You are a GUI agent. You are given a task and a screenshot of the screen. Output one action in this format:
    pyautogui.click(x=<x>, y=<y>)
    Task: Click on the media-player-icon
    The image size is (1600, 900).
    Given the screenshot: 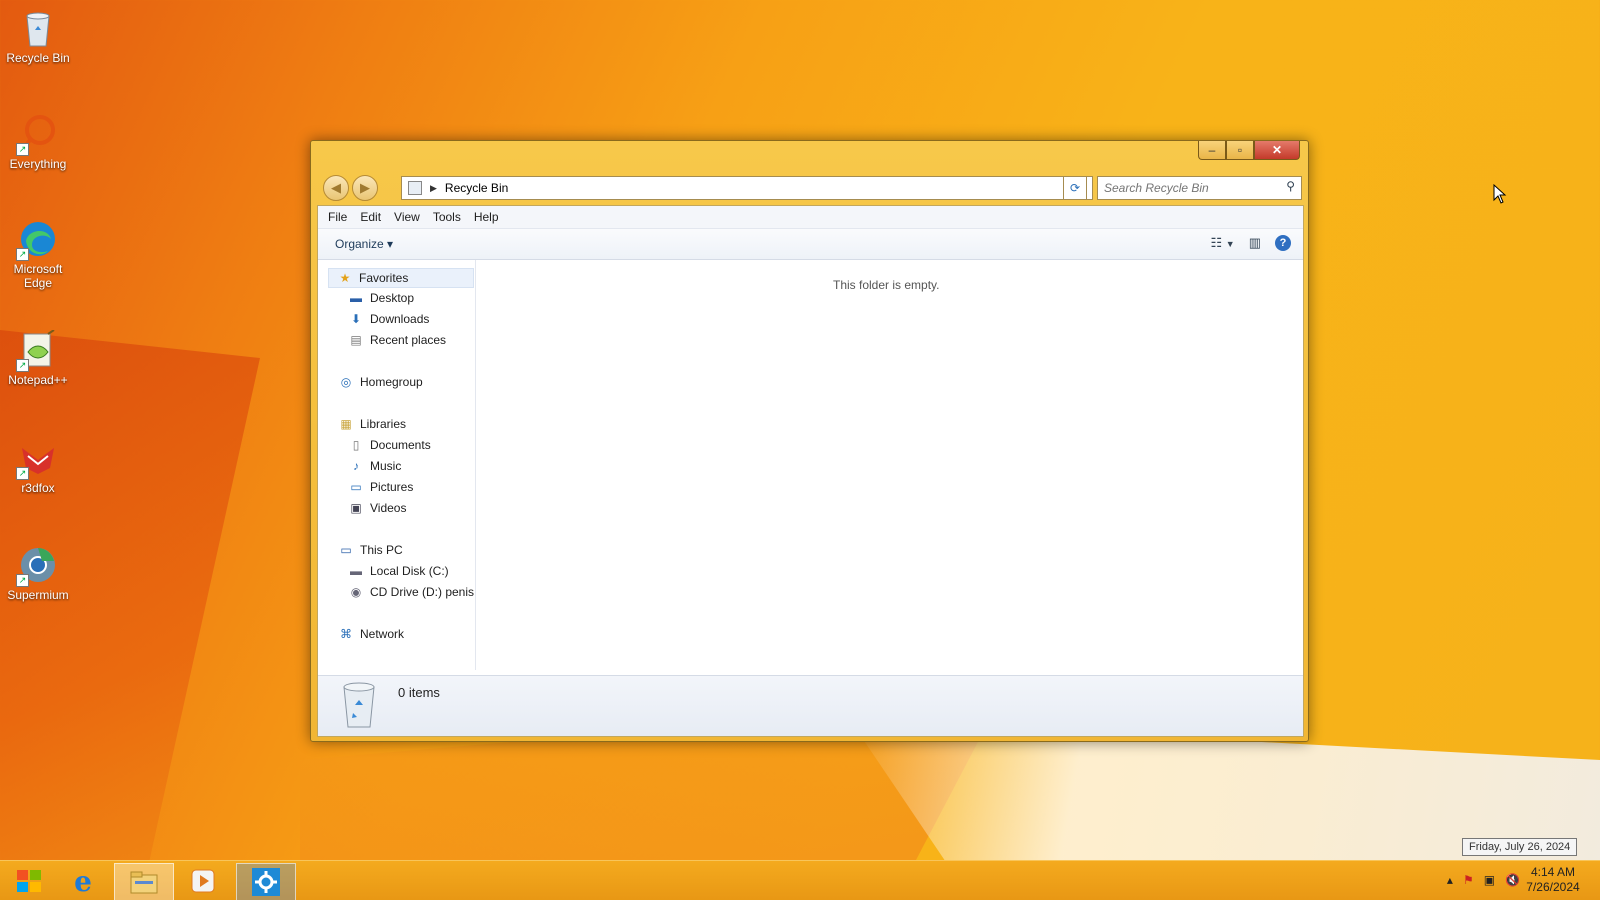 What is the action you would take?
    pyautogui.click(x=203, y=881)
    